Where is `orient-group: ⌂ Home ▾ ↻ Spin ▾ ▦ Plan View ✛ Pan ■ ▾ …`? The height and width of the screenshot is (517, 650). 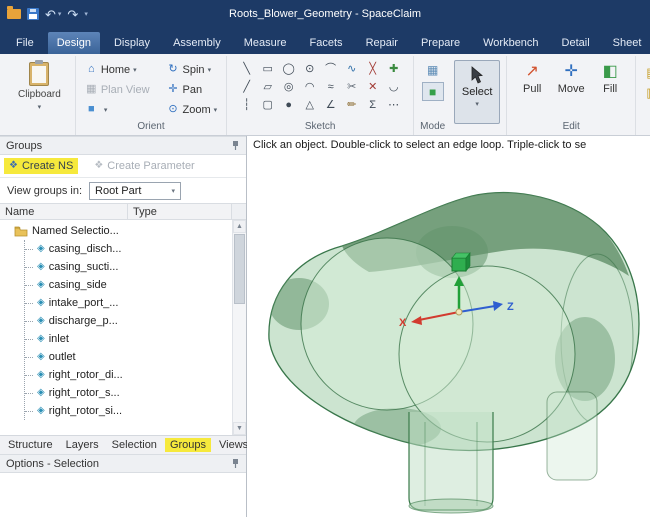
orient-group: ⌂ Home ▾ ↻ Spin ▾ ▦ Plan View ✛ Pan ■ ▾ … is located at coordinates (150, 95).